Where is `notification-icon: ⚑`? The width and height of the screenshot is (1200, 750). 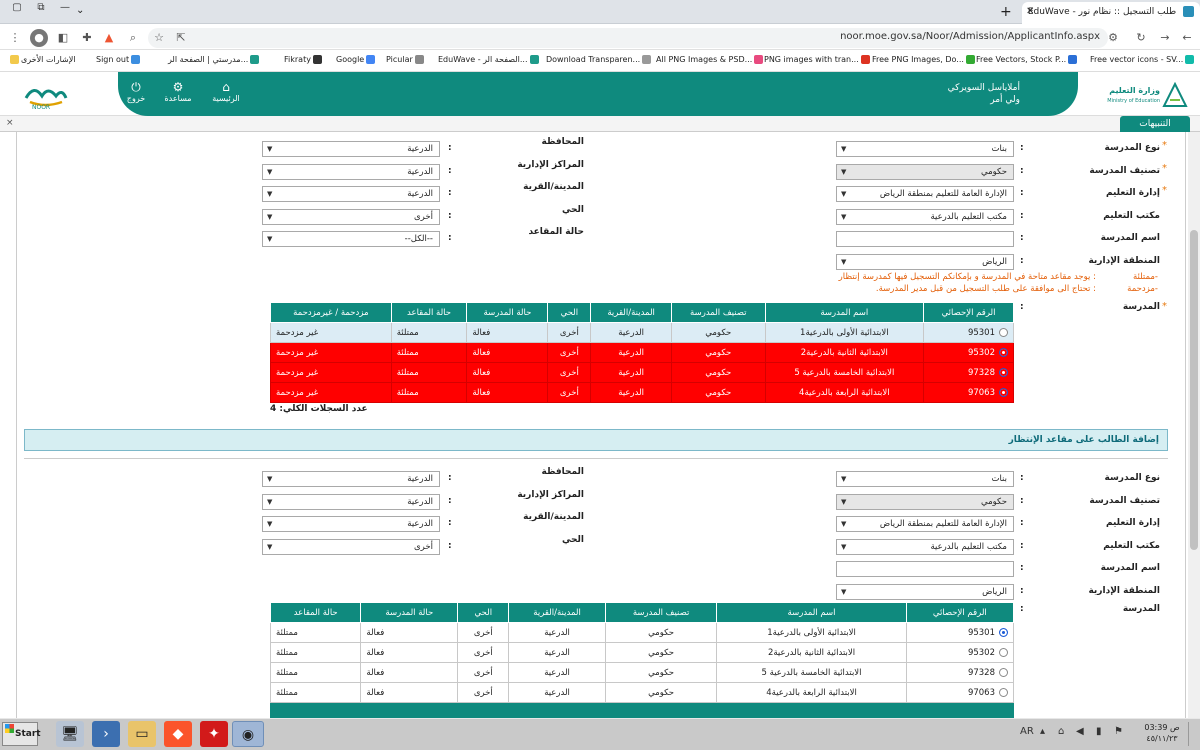 notification-icon: ⚑ is located at coordinates (1118, 731).